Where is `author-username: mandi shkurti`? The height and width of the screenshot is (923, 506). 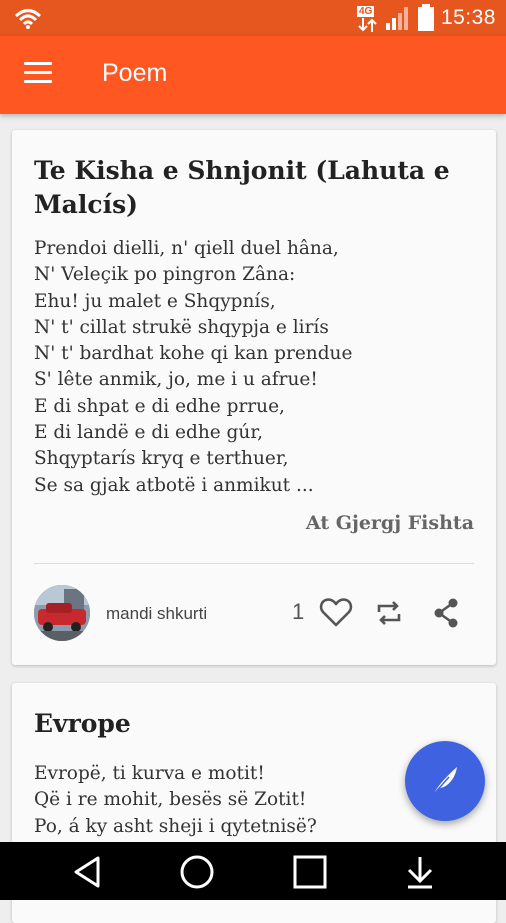
author-username: mandi shkurti is located at coordinates (156, 614).